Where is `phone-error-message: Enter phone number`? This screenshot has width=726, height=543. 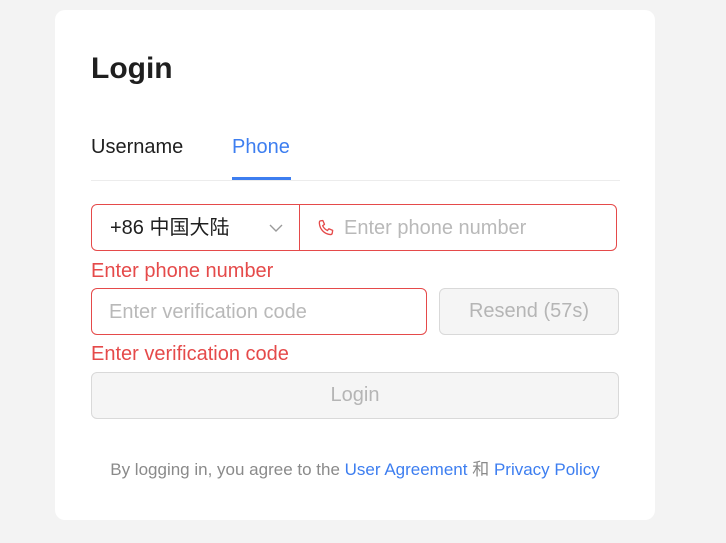 phone-error-message: Enter phone number is located at coordinates (182, 271).